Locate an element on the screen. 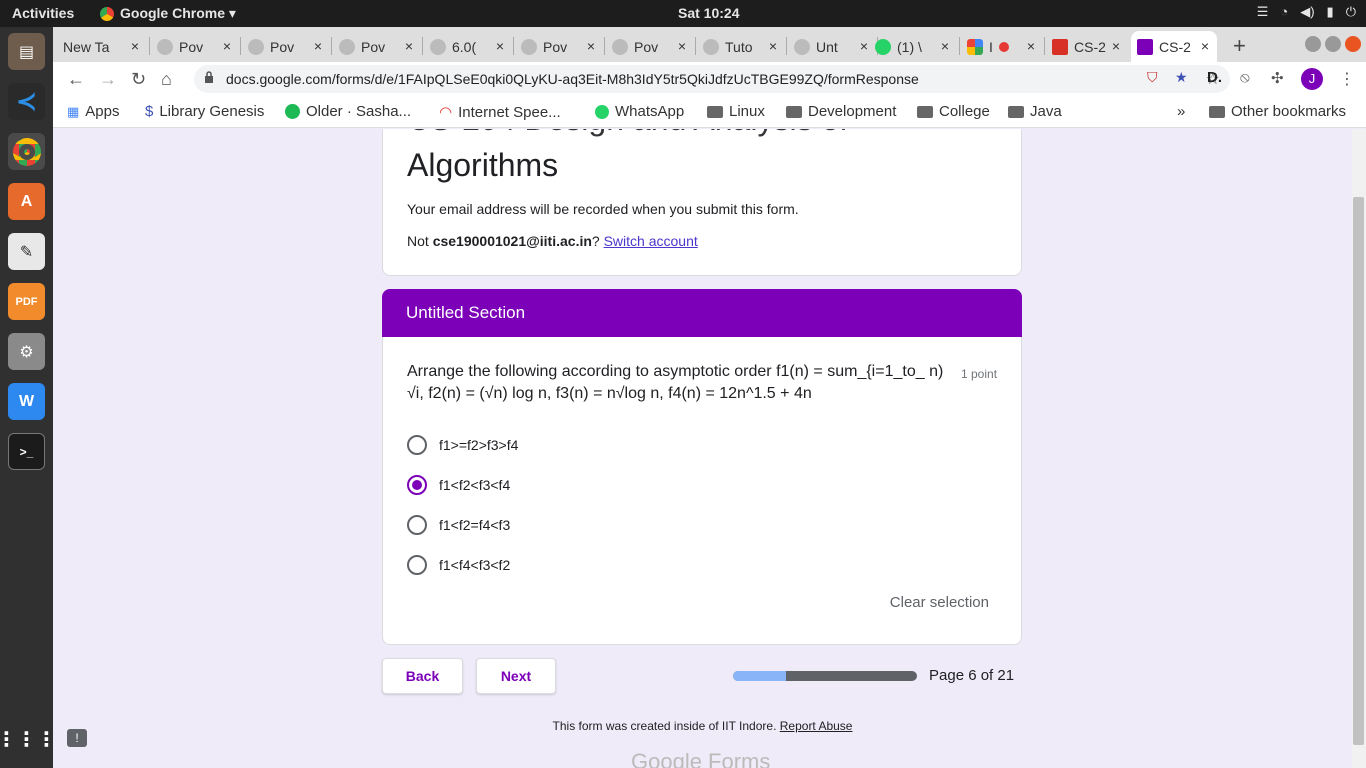 Image resolution: width=1366 pixels, height=768 pixels. extension-star-icon: ★ is located at coordinates (1181, 77).